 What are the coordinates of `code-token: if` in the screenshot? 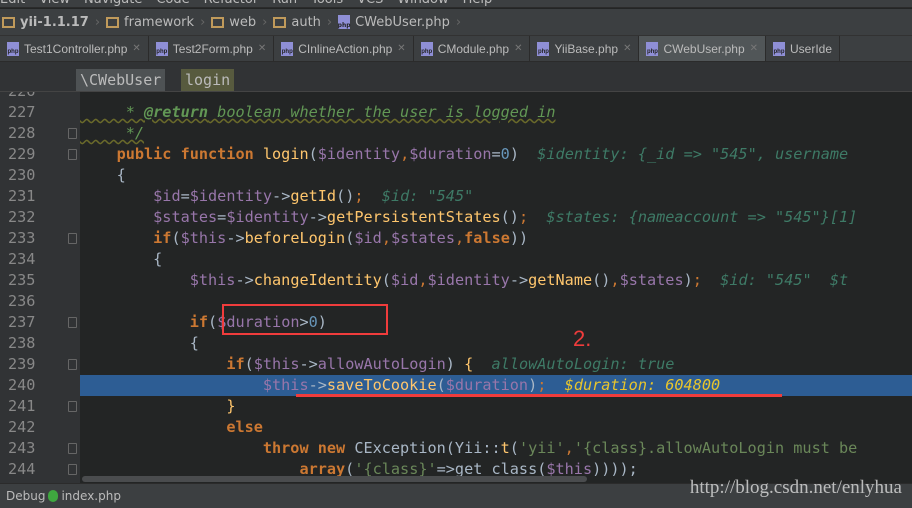 It's located at (162, 238).